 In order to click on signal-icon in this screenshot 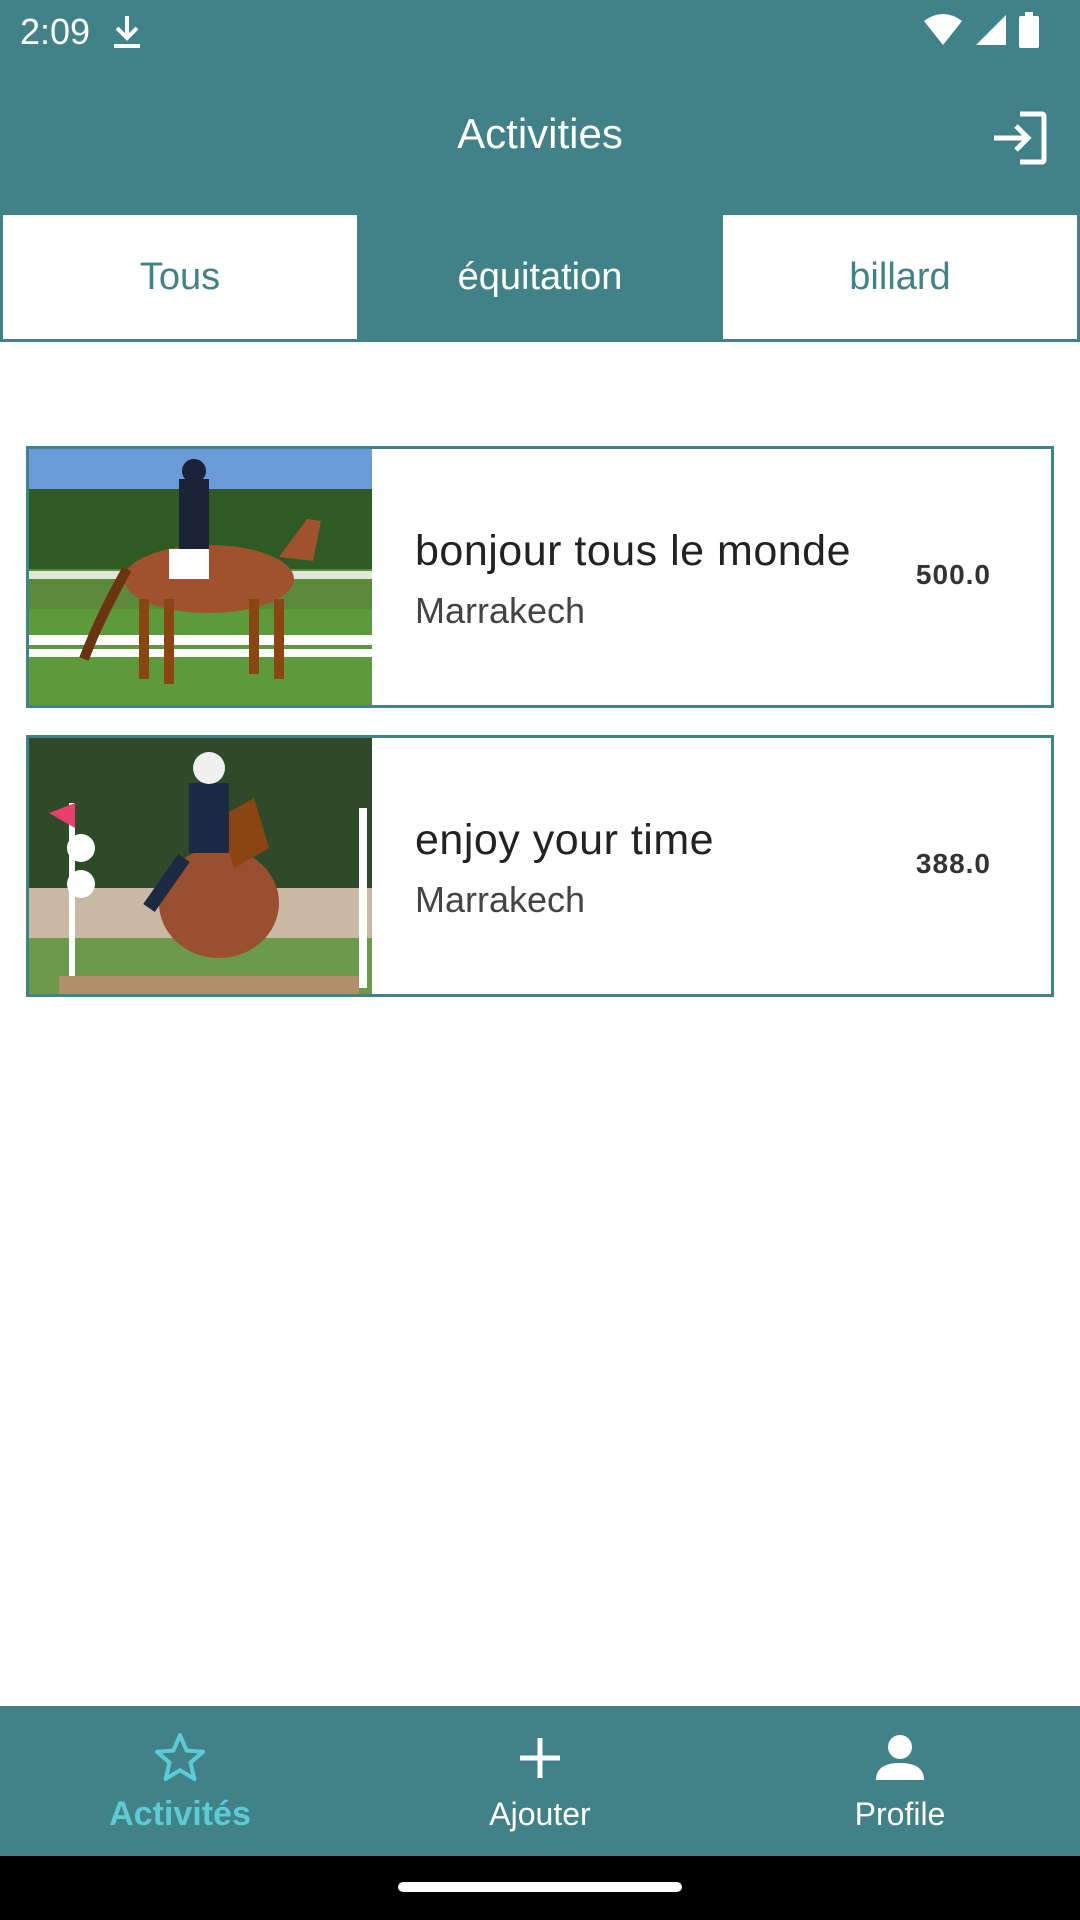, I will do `click(991, 32)`.